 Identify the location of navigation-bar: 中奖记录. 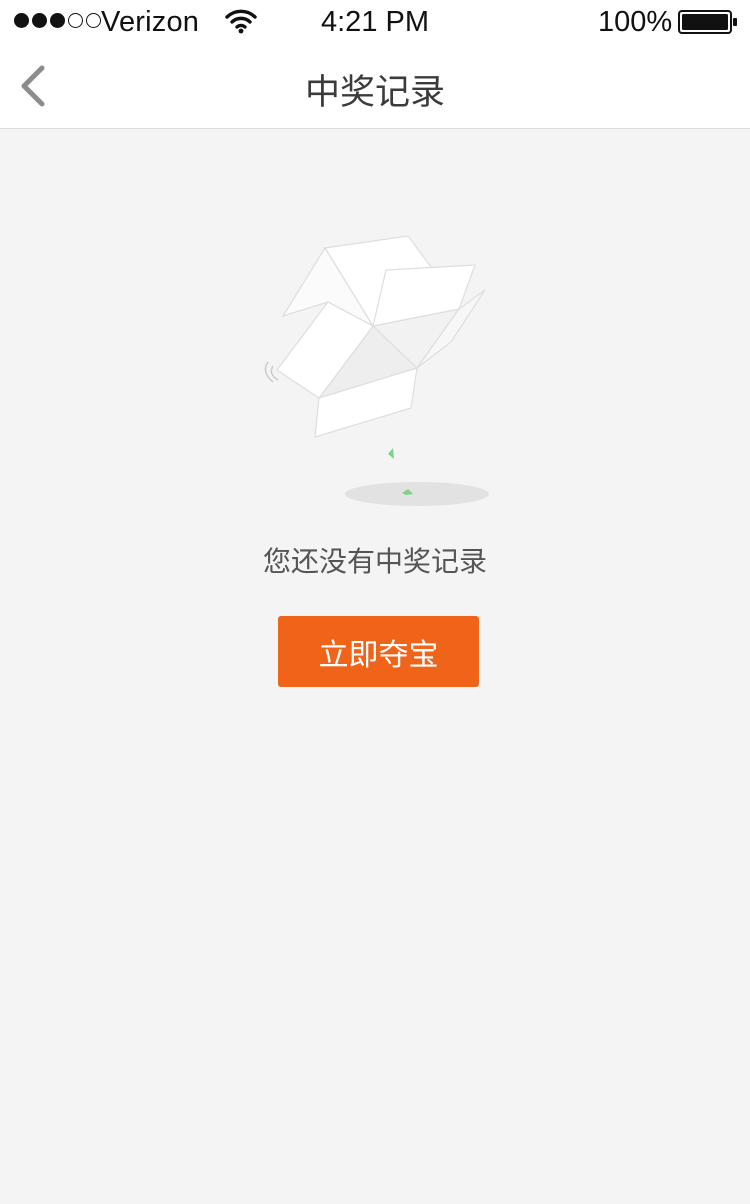
(375, 86).